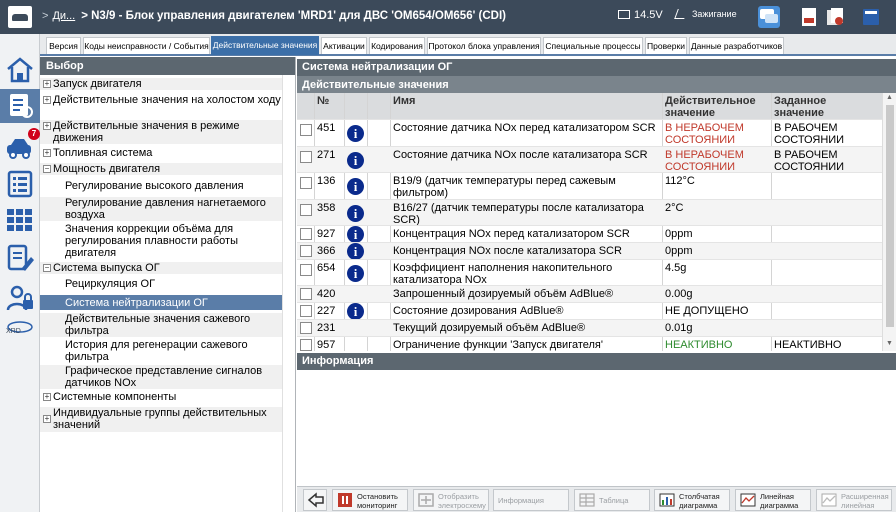 This screenshot has height=512, width=896. What do you see at coordinates (809, 17) in the screenshot?
I see `pdf-icon` at bounding box center [809, 17].